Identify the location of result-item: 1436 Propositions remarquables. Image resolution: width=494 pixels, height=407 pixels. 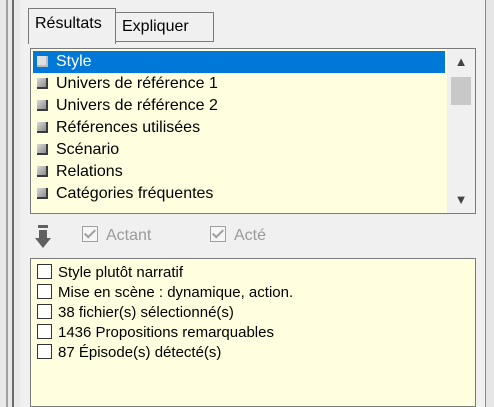
(155, 333).